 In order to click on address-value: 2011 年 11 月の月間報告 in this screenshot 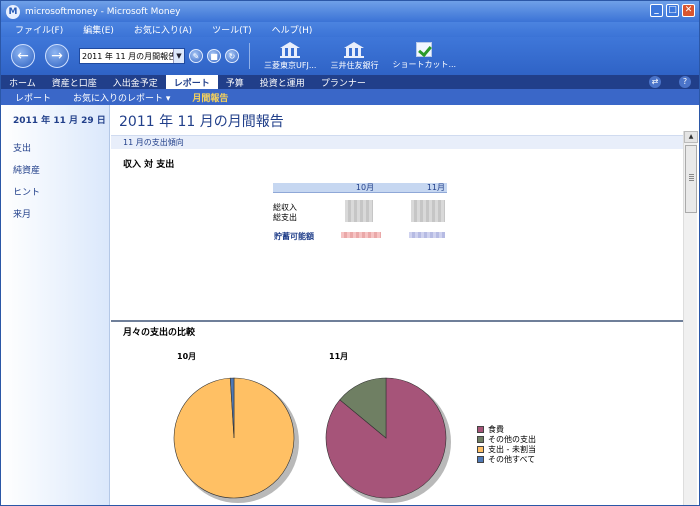, I will do `click(129, 56)`.